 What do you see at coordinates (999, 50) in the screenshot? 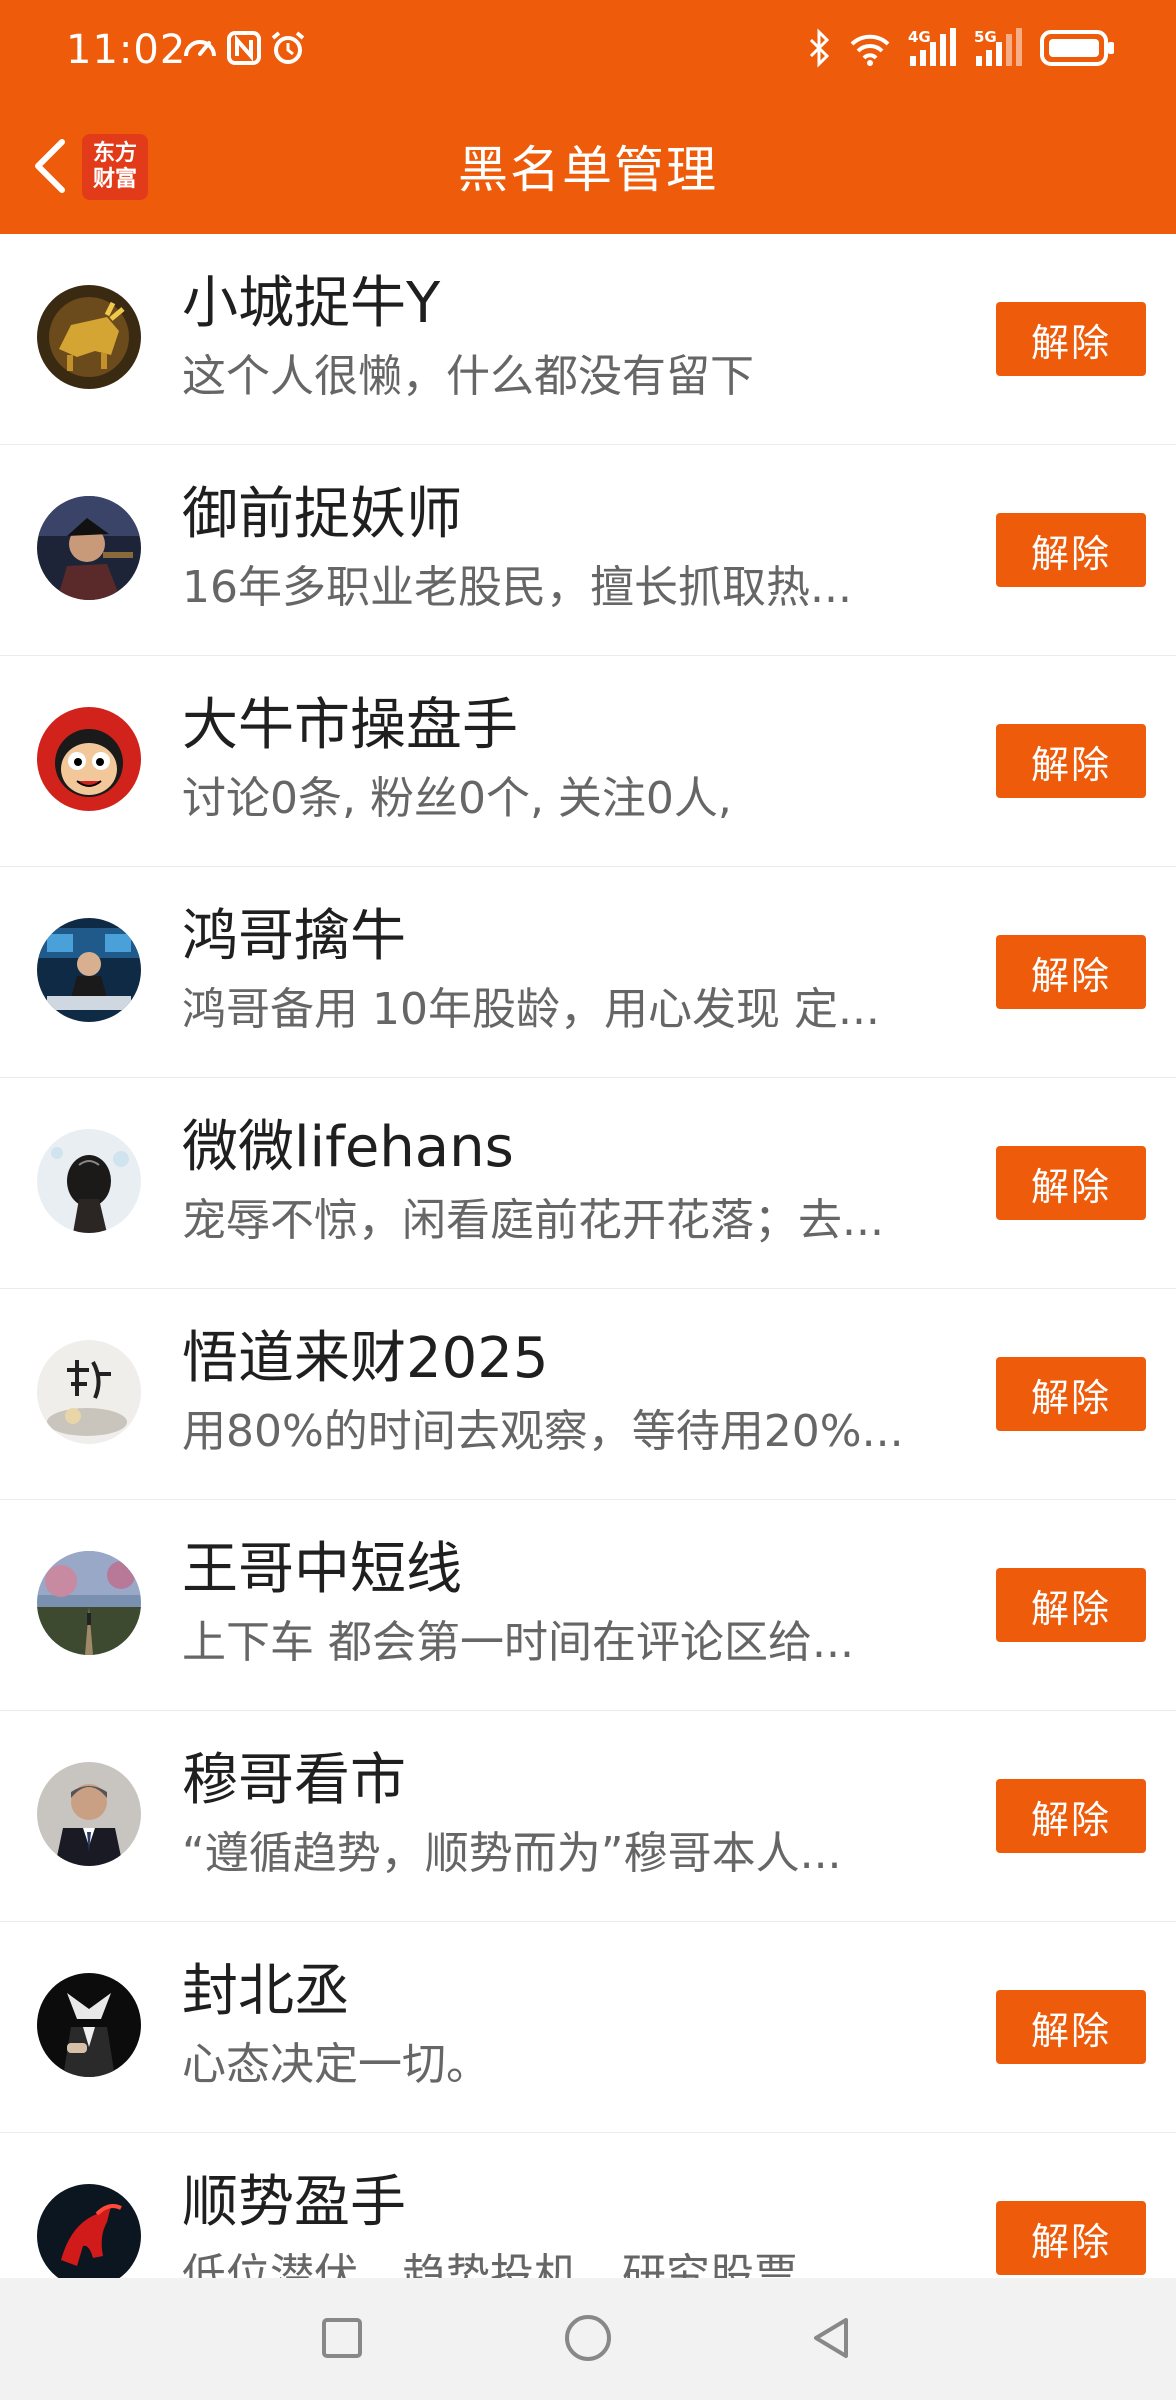
I see `signal-5g-icon: 5G` at bounding box center [999, 50].